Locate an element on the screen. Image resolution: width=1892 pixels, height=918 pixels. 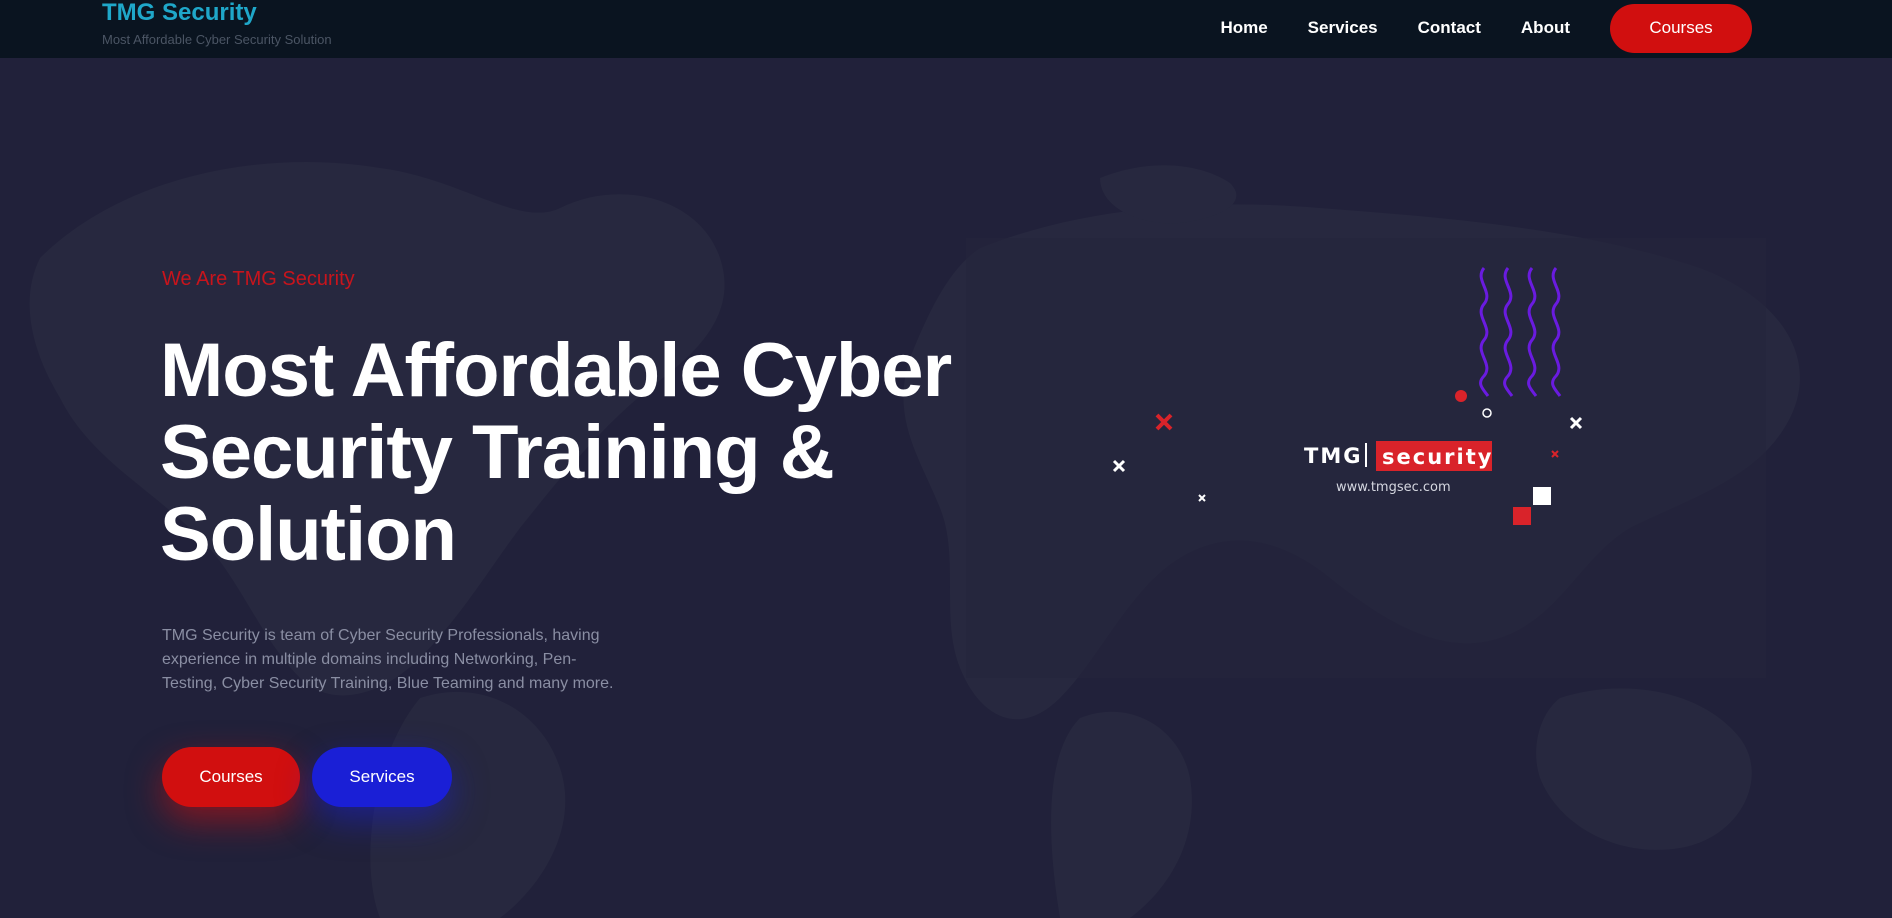
hero-title-line: Solution is located at coordinates (308, 534).